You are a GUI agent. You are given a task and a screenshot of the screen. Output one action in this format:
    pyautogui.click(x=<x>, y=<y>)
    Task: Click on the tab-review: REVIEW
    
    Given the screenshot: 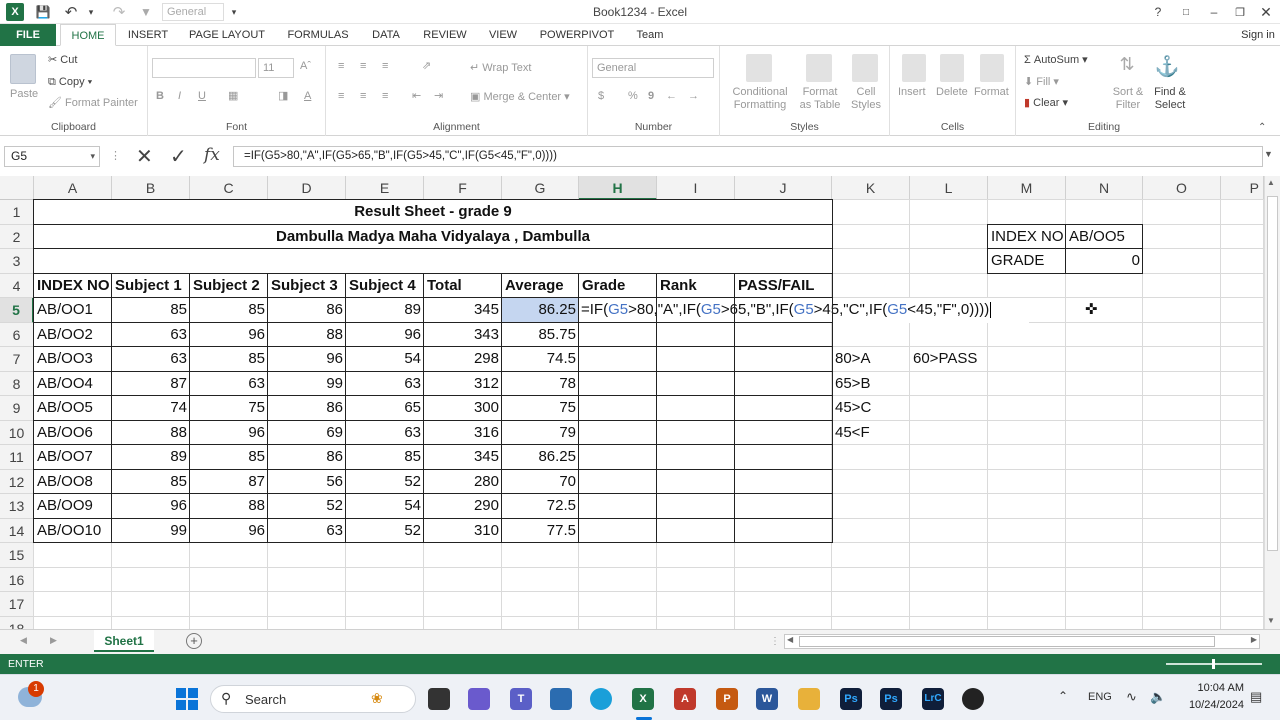 What is the action you would take?
    pyautogui.click(x=445, y=35)
    